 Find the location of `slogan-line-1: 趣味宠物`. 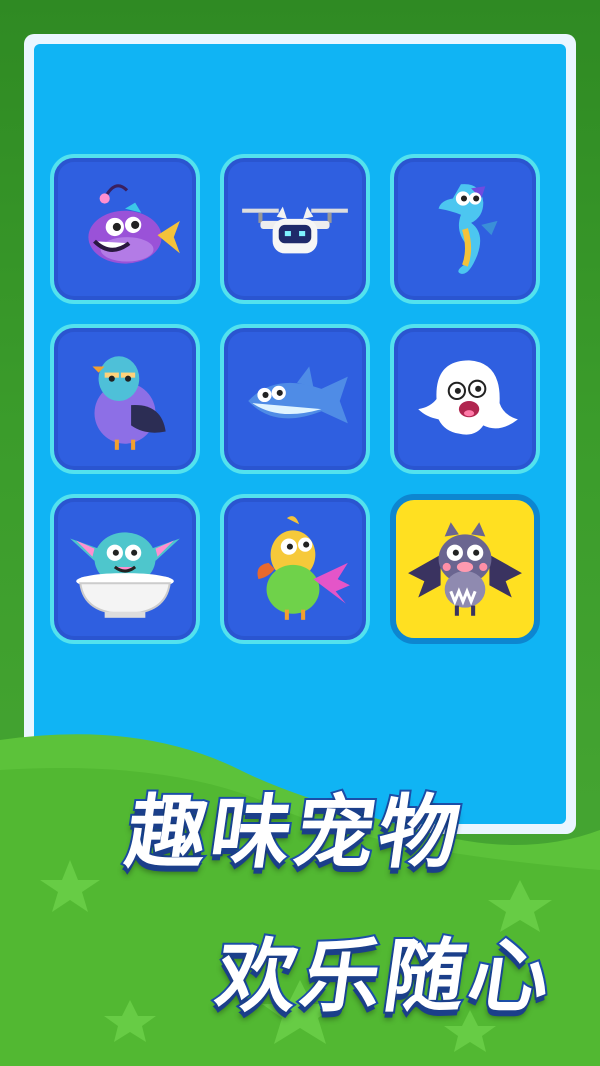

slogan-line-1: 趣味宠物 is located at coordinates (295, 832).